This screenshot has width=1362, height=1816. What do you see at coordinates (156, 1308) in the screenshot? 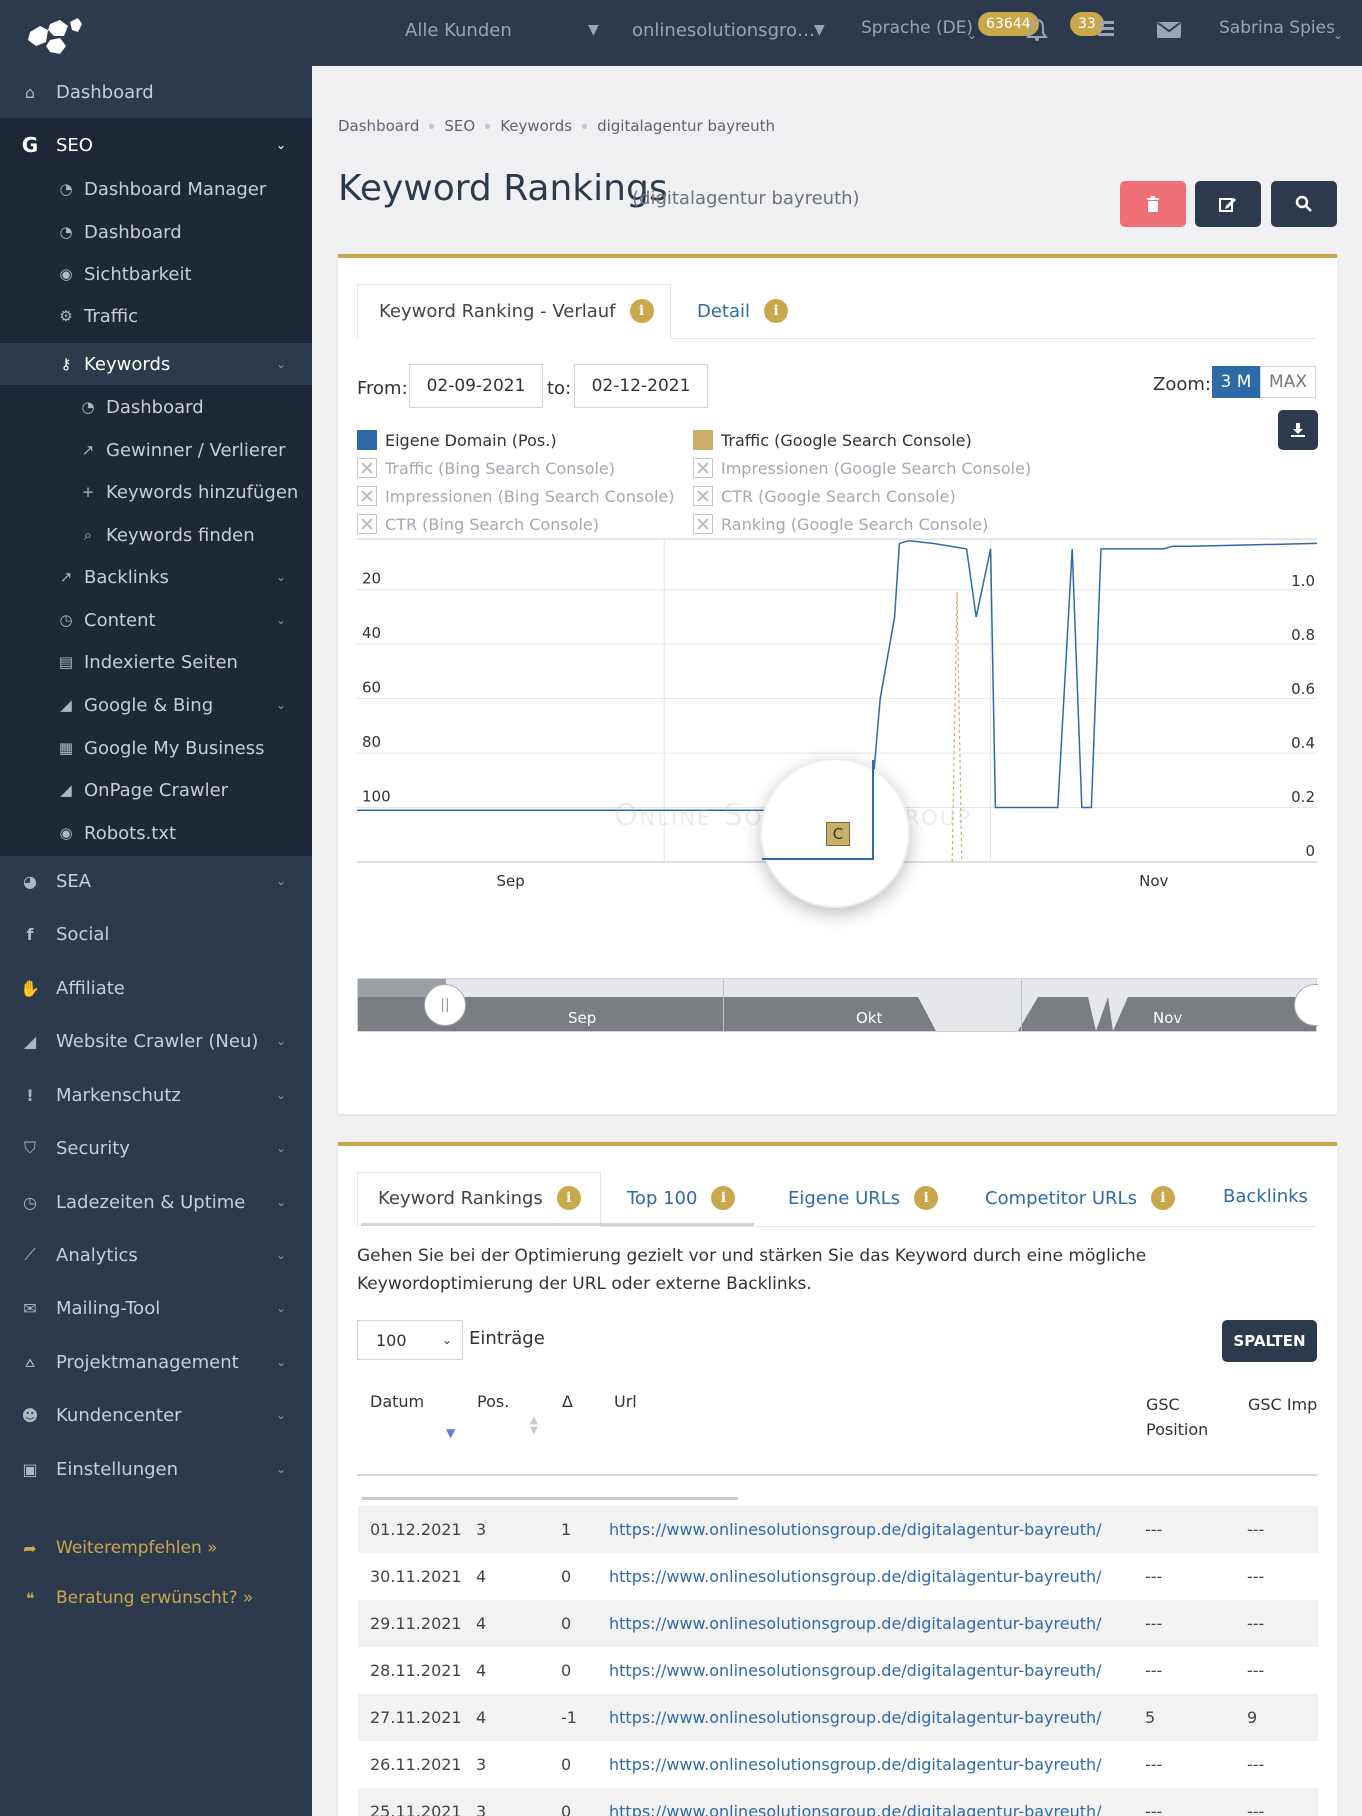
I see `sidebar-item-mailing-tool: ✉ Mailing-Tool ⌄` at bounding box center [156, 1308].